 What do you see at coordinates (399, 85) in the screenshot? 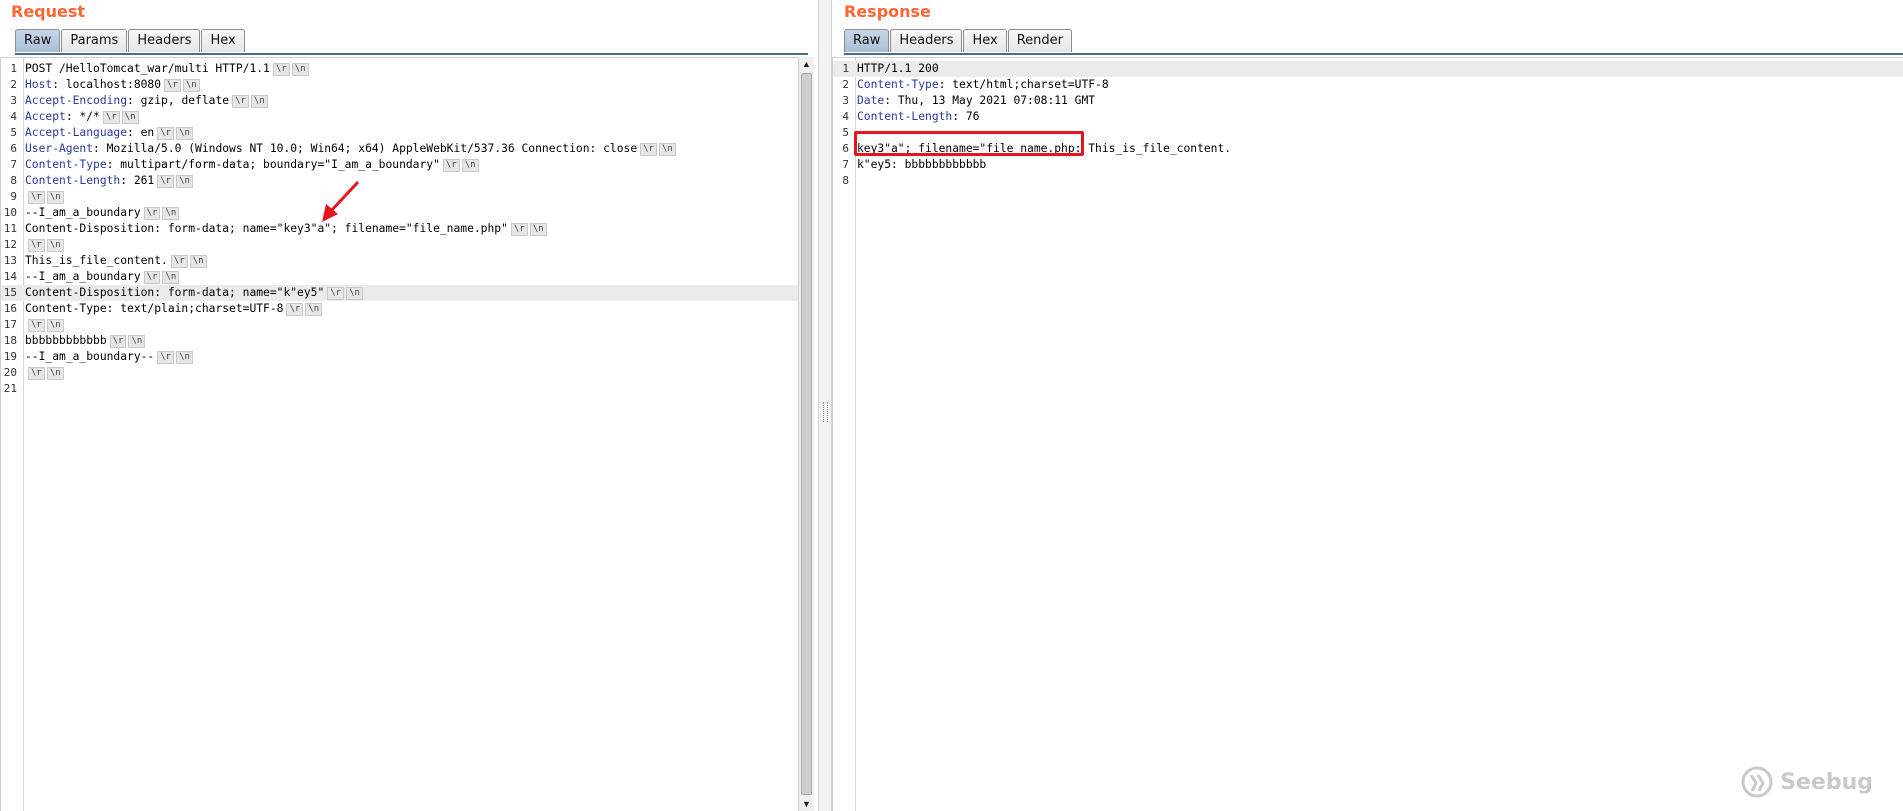
I see `code-line: 2 Host: localhost:8080 \r \n` at bounding box center [399, 85].